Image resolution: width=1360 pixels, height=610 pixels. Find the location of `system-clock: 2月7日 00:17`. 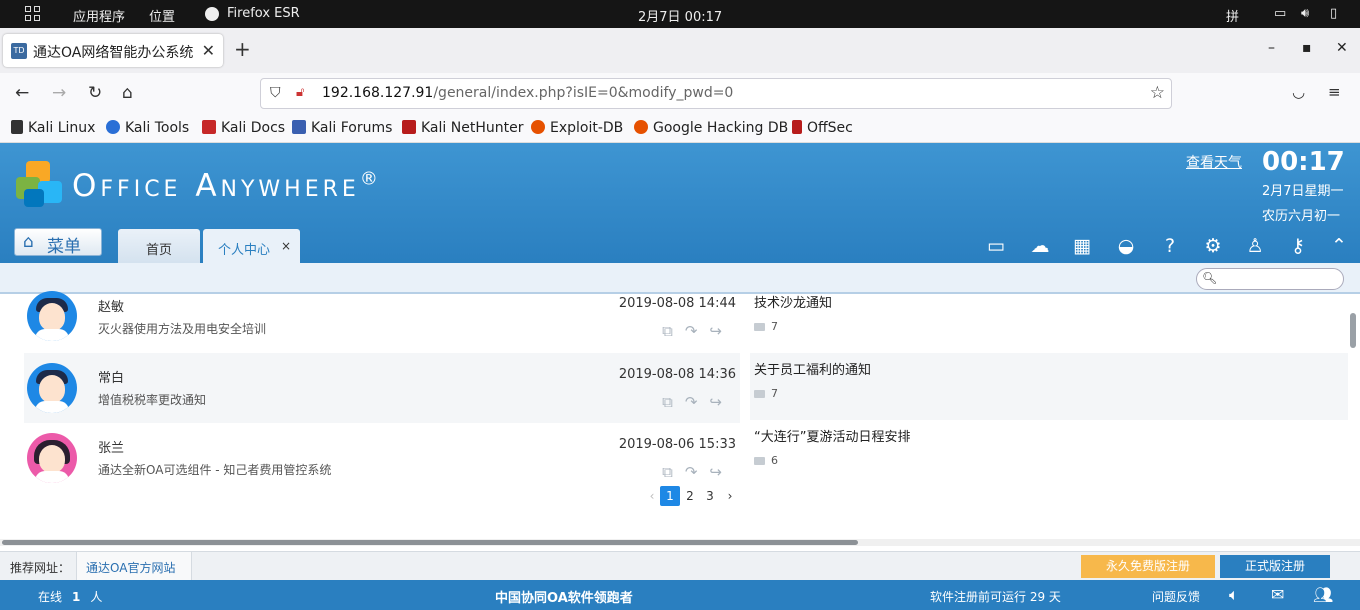

system-clock: 2月7日 00:17 is located at coordinates (680, 15).